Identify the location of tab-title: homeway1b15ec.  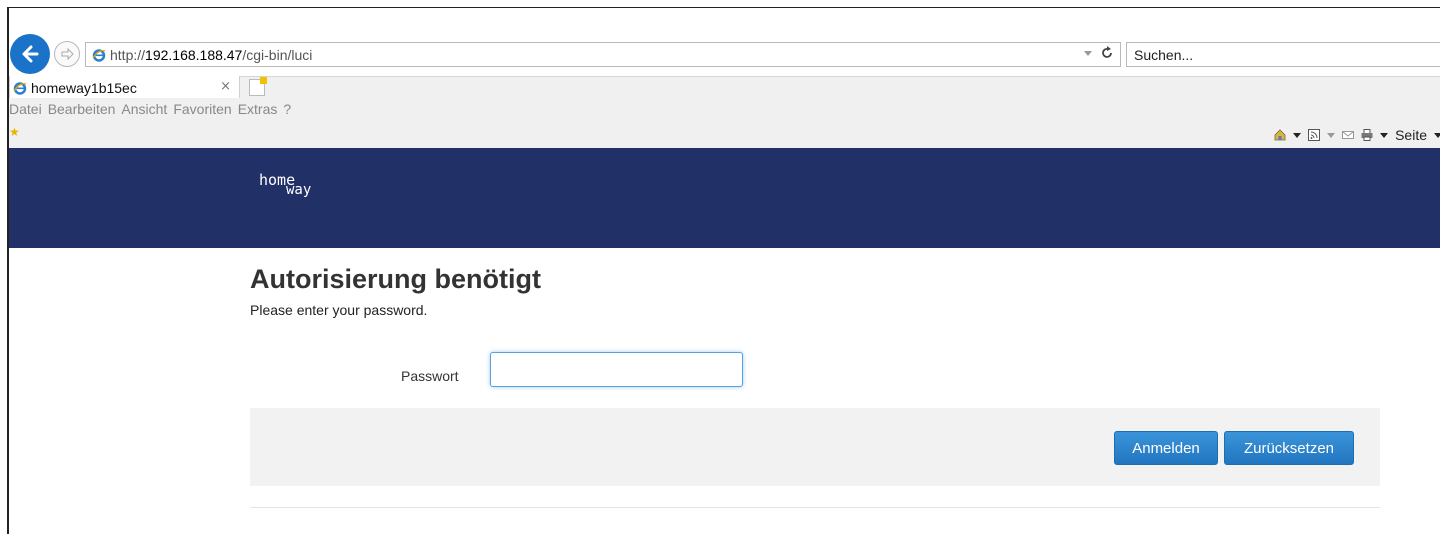
(84, 87).